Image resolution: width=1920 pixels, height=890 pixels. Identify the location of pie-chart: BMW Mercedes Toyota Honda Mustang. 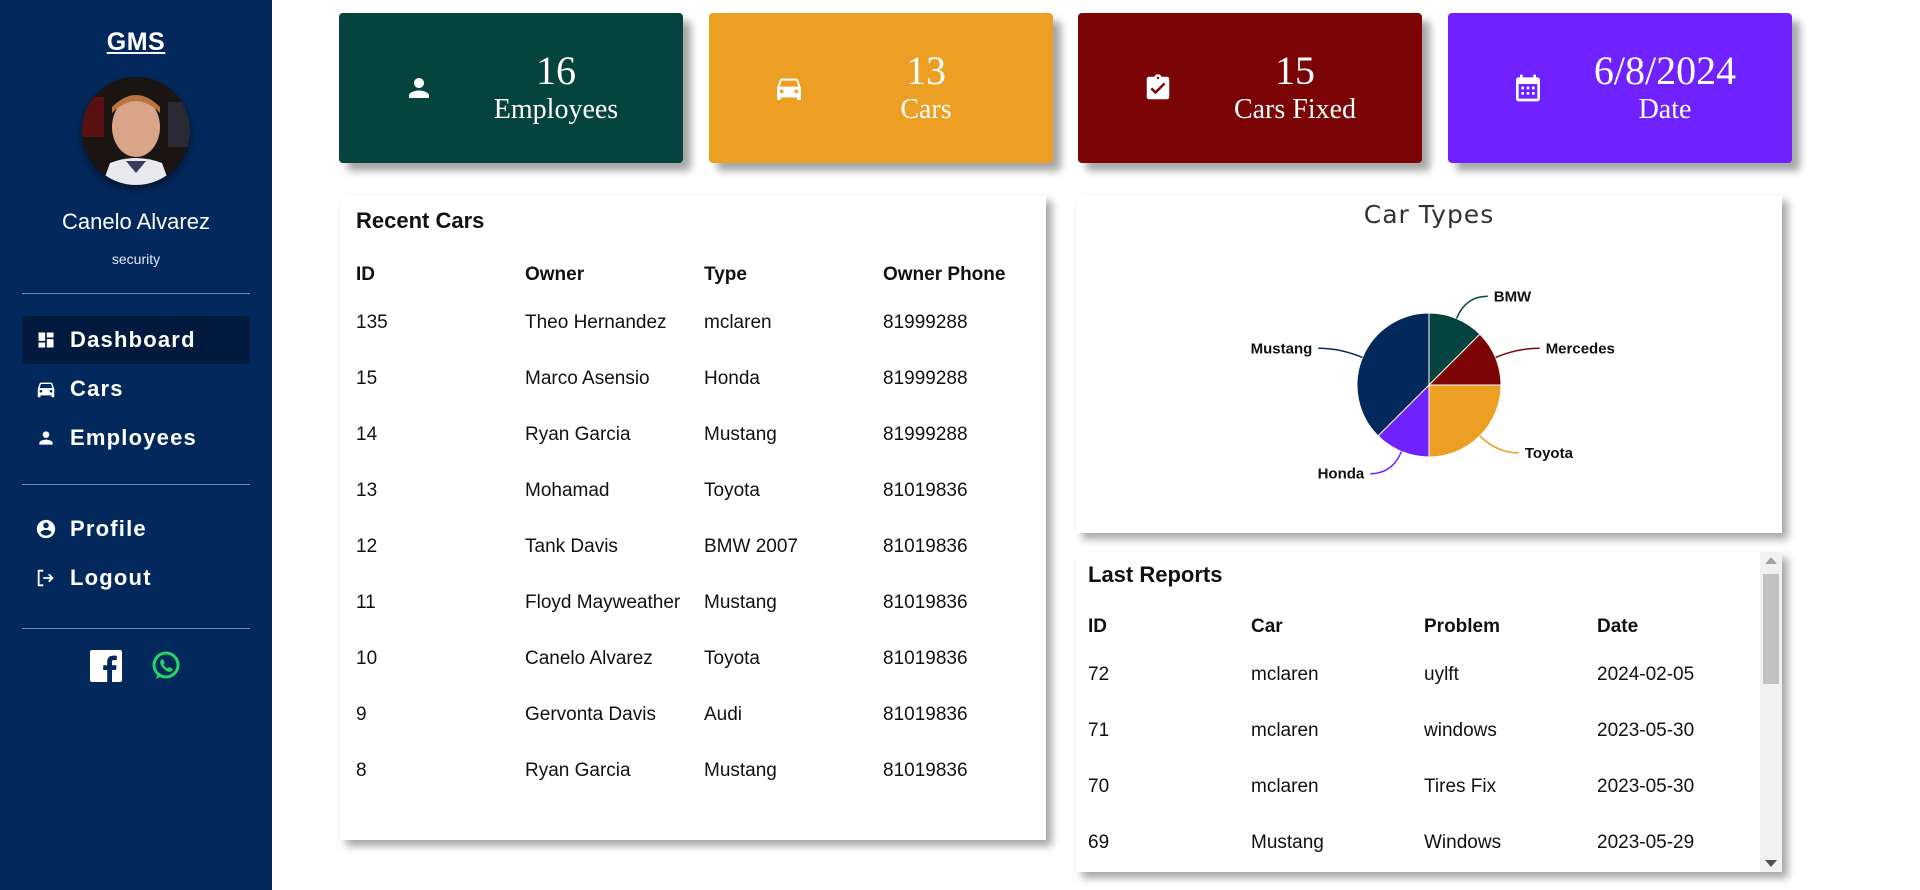
(1433, 385).